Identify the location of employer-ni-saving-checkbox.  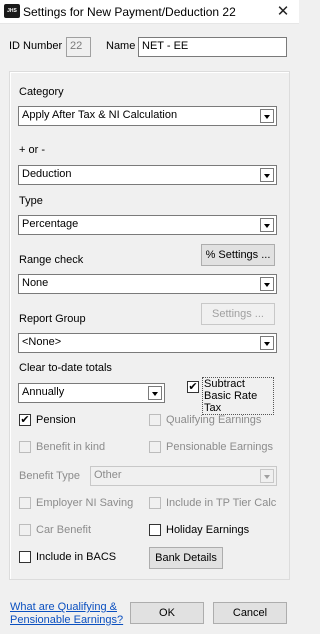
(25, 503).